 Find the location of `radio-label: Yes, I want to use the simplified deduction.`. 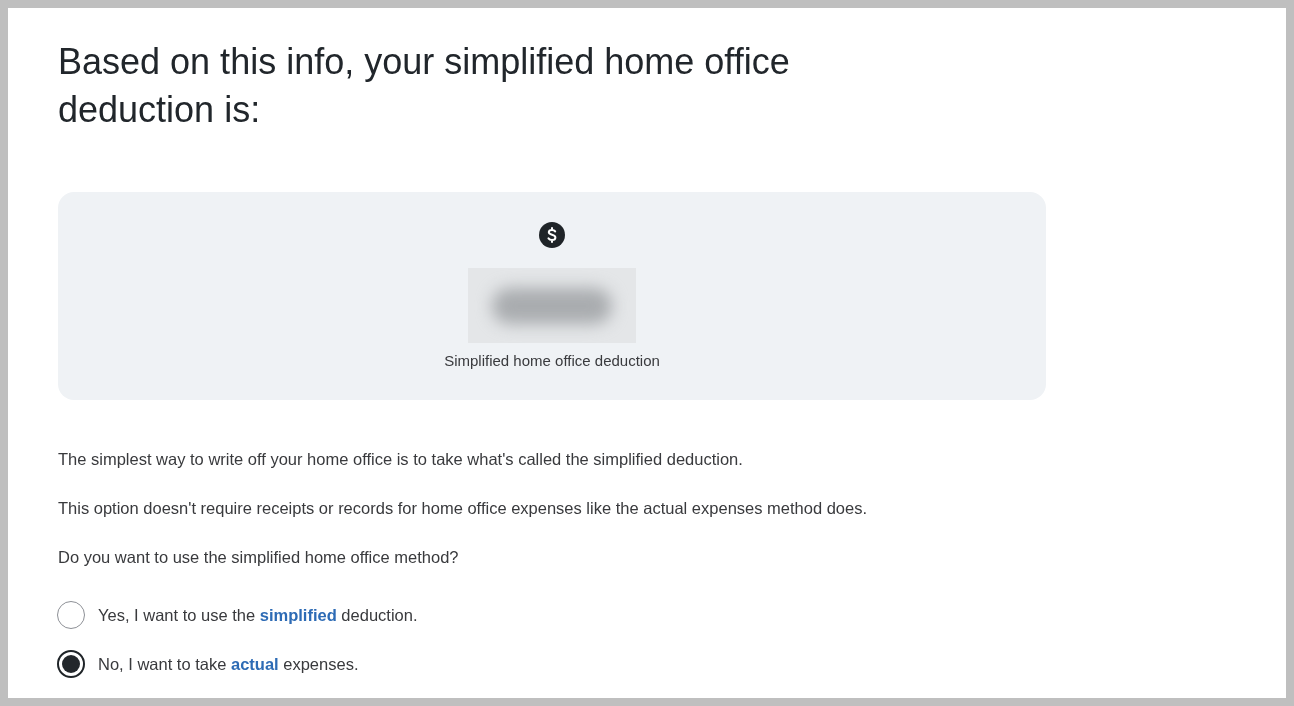

radio-label: Yes, I want to use the simplified deduction. is located at coordinates (258, 615).